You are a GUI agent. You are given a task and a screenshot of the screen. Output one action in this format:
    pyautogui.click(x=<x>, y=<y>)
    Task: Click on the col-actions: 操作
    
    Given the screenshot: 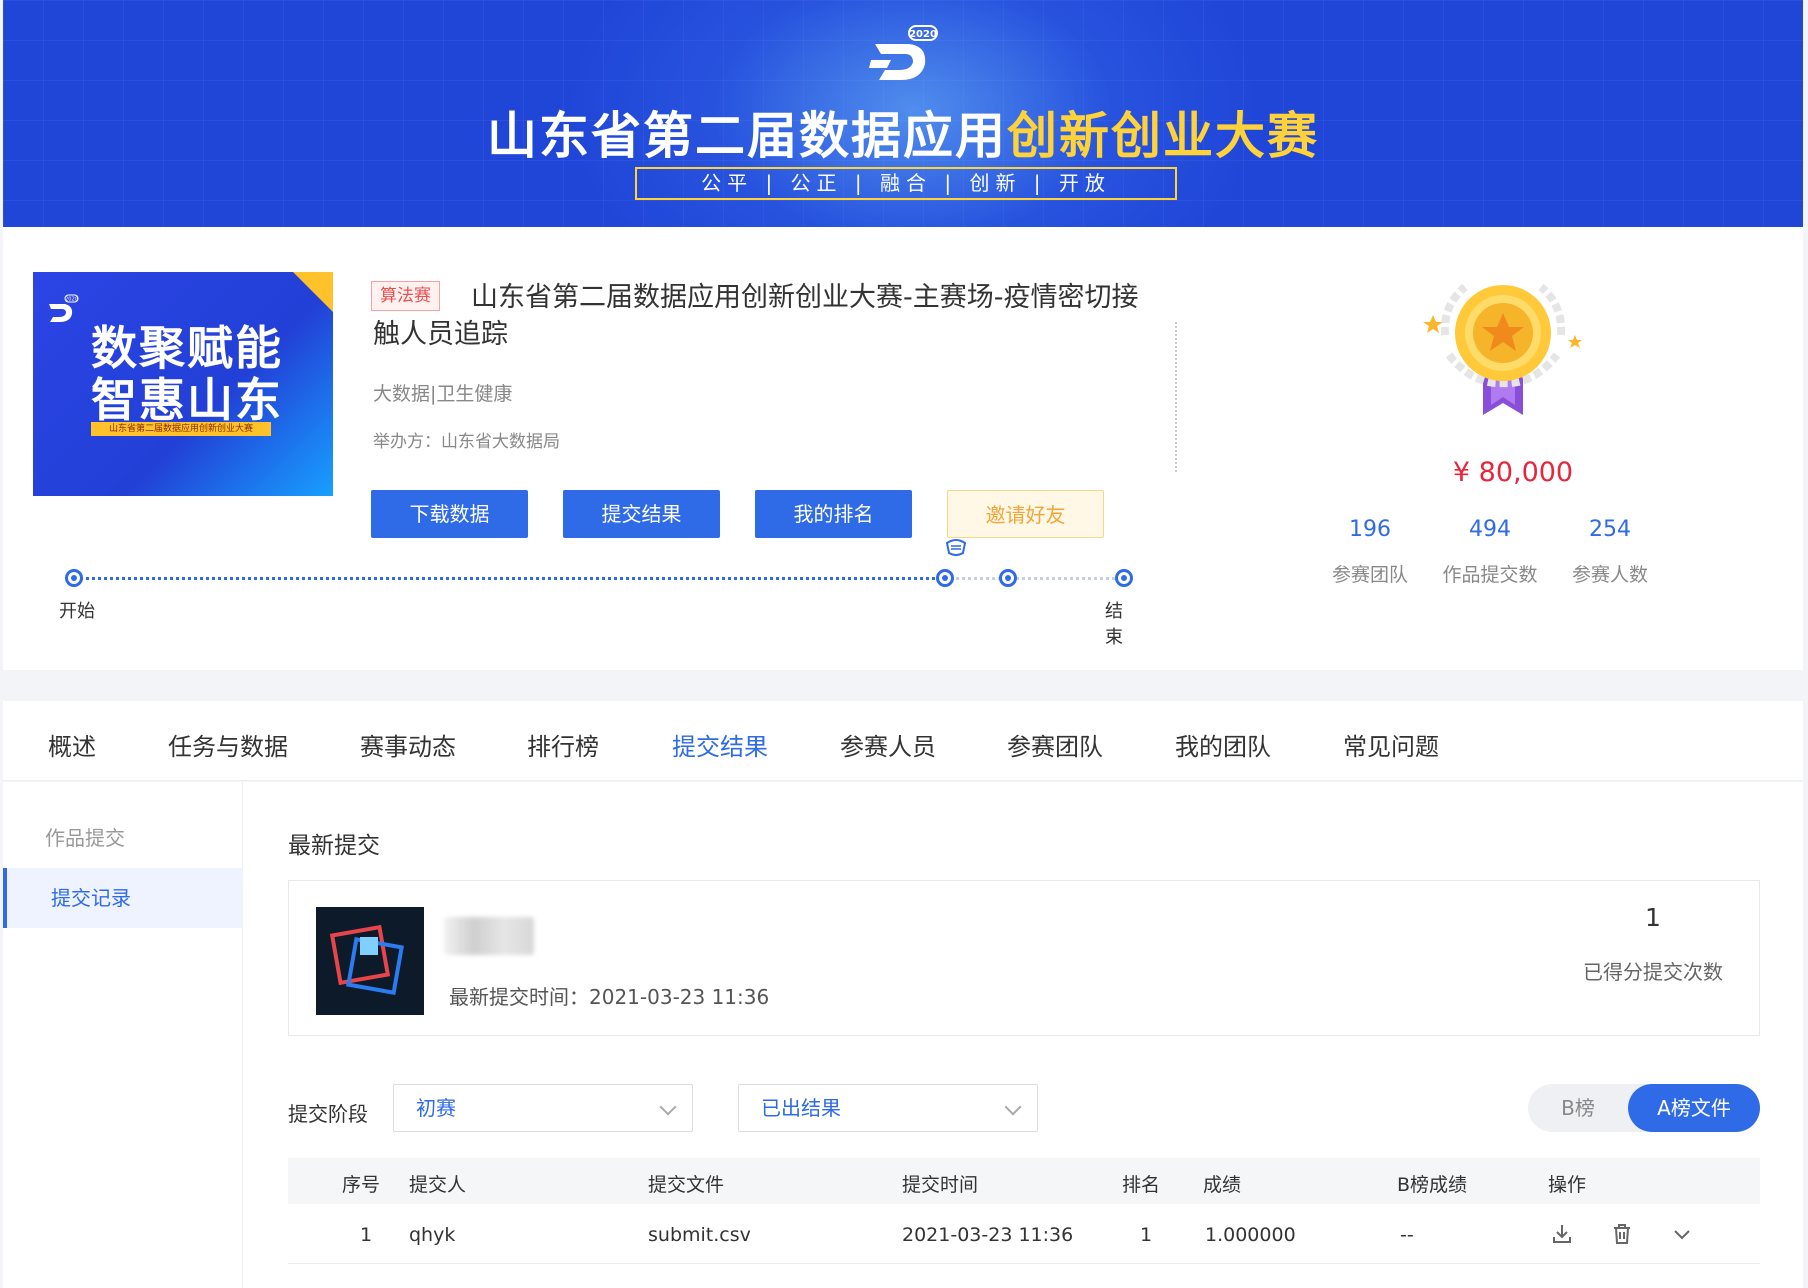 What is the action you would take?
    pyautogui.click(x=1567, y=1185)
    